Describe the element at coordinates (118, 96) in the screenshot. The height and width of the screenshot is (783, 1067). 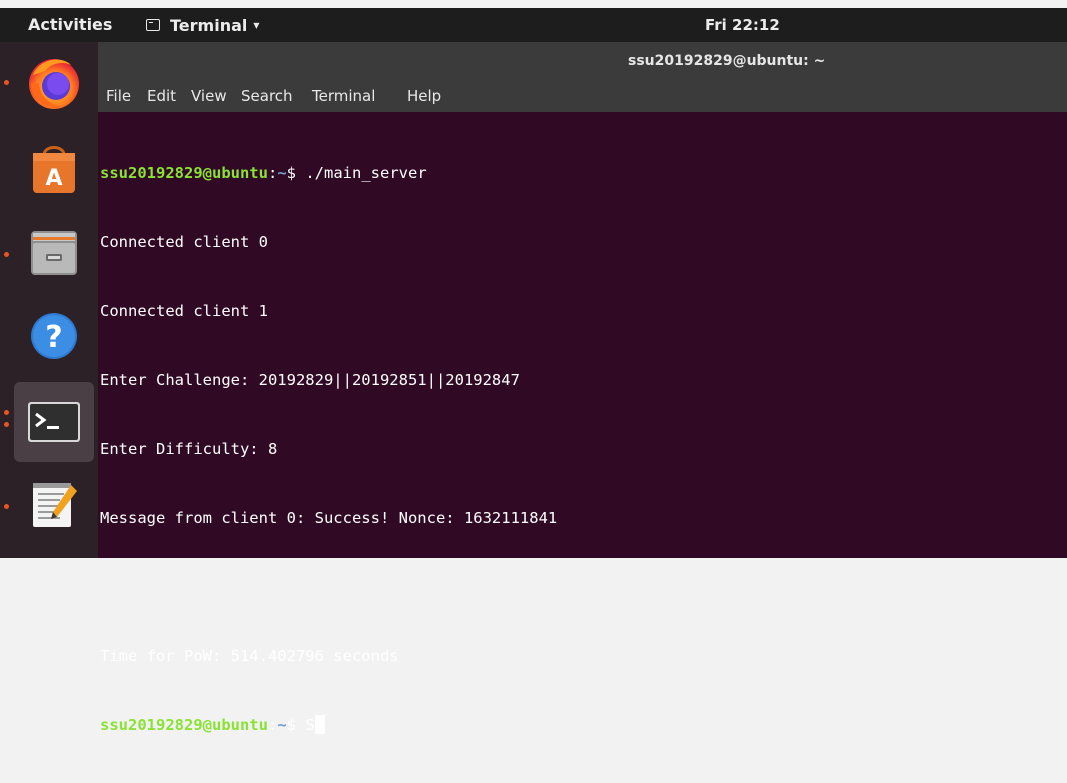
I see `menu-file: File` at that location.